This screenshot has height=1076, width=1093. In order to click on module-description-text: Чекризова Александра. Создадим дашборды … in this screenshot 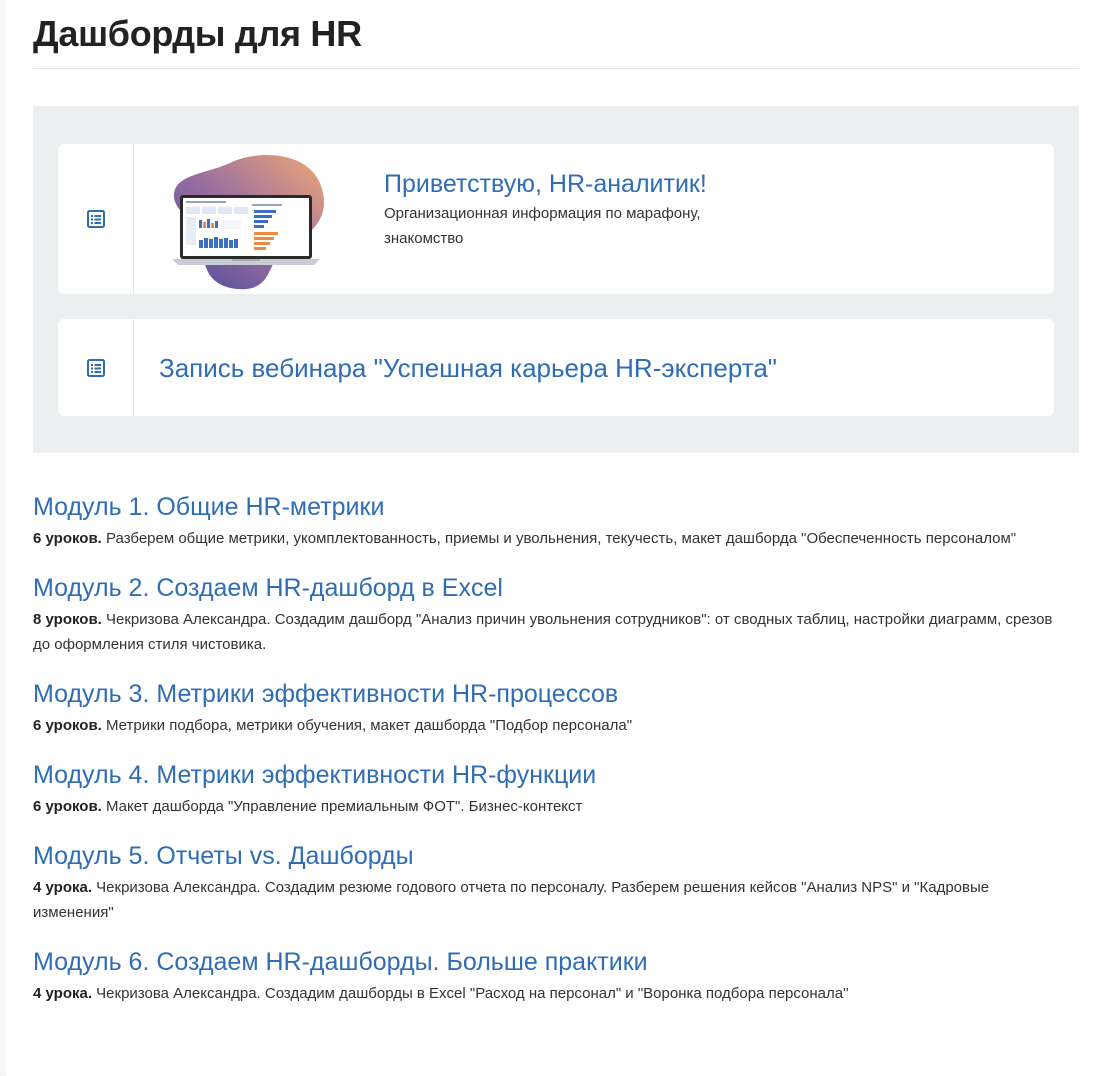, I will do `click(472, 993)`.